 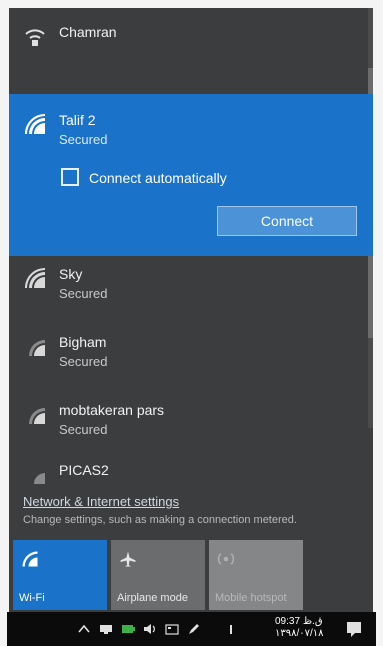 I want to click on network-item-mobtakeran-pars: mobtakeran pars Secured, so click(x=188, y=428).